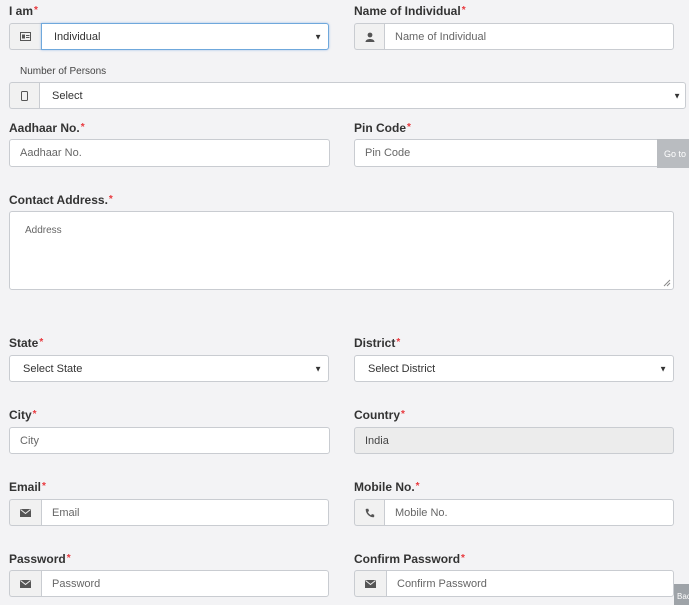 This screenshot has height=605, width=689. What do you see at coordinates (681, 594) in the screenshot?
I see `back-button: Back` at bounding box center [681, 594].